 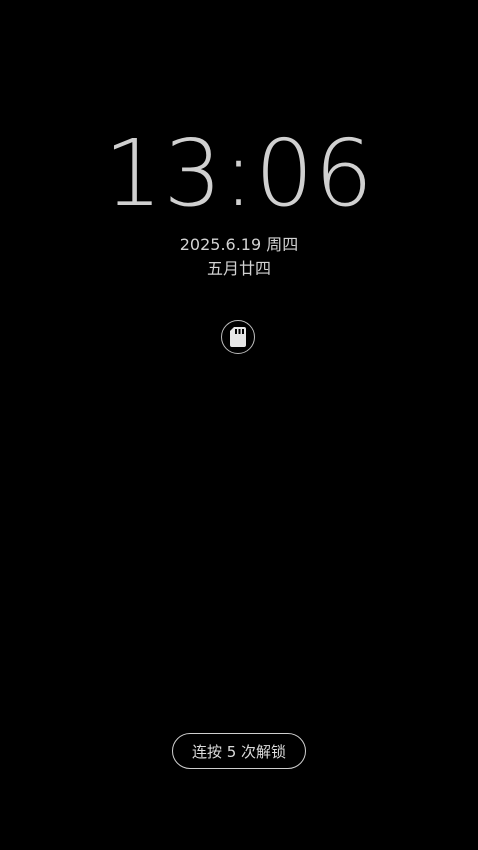 I want to click on sd-card-glyph, so click(x=238, y=337).